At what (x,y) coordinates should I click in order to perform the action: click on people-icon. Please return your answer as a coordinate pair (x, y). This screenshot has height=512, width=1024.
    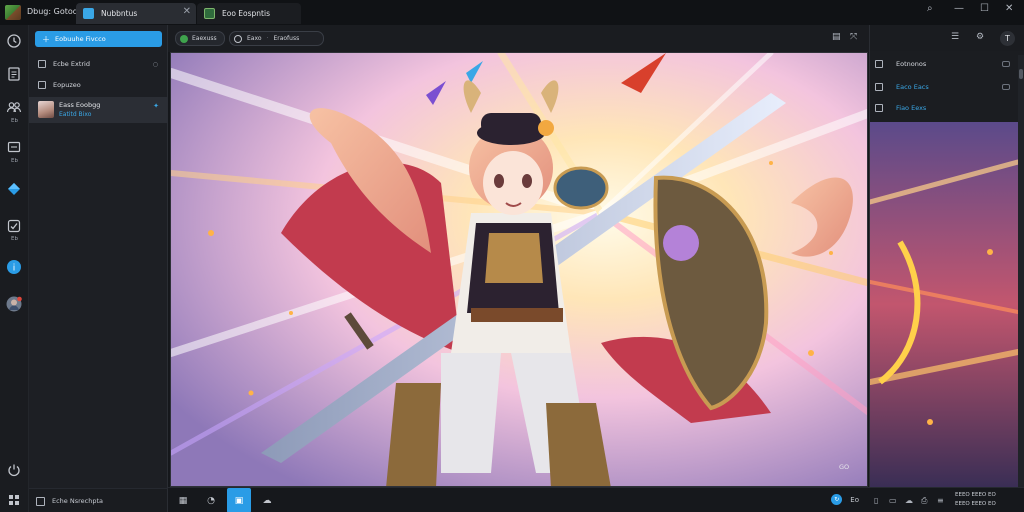
    Looking at the image, I should click on (14, 107).